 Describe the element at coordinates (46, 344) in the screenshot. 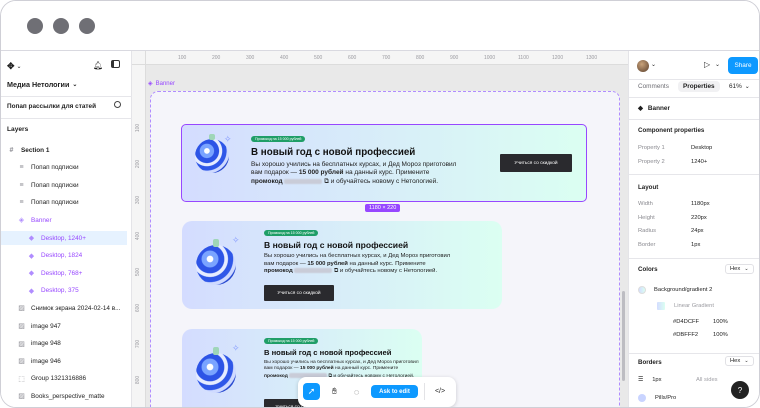

I see `layer-label: image 948` at that location.